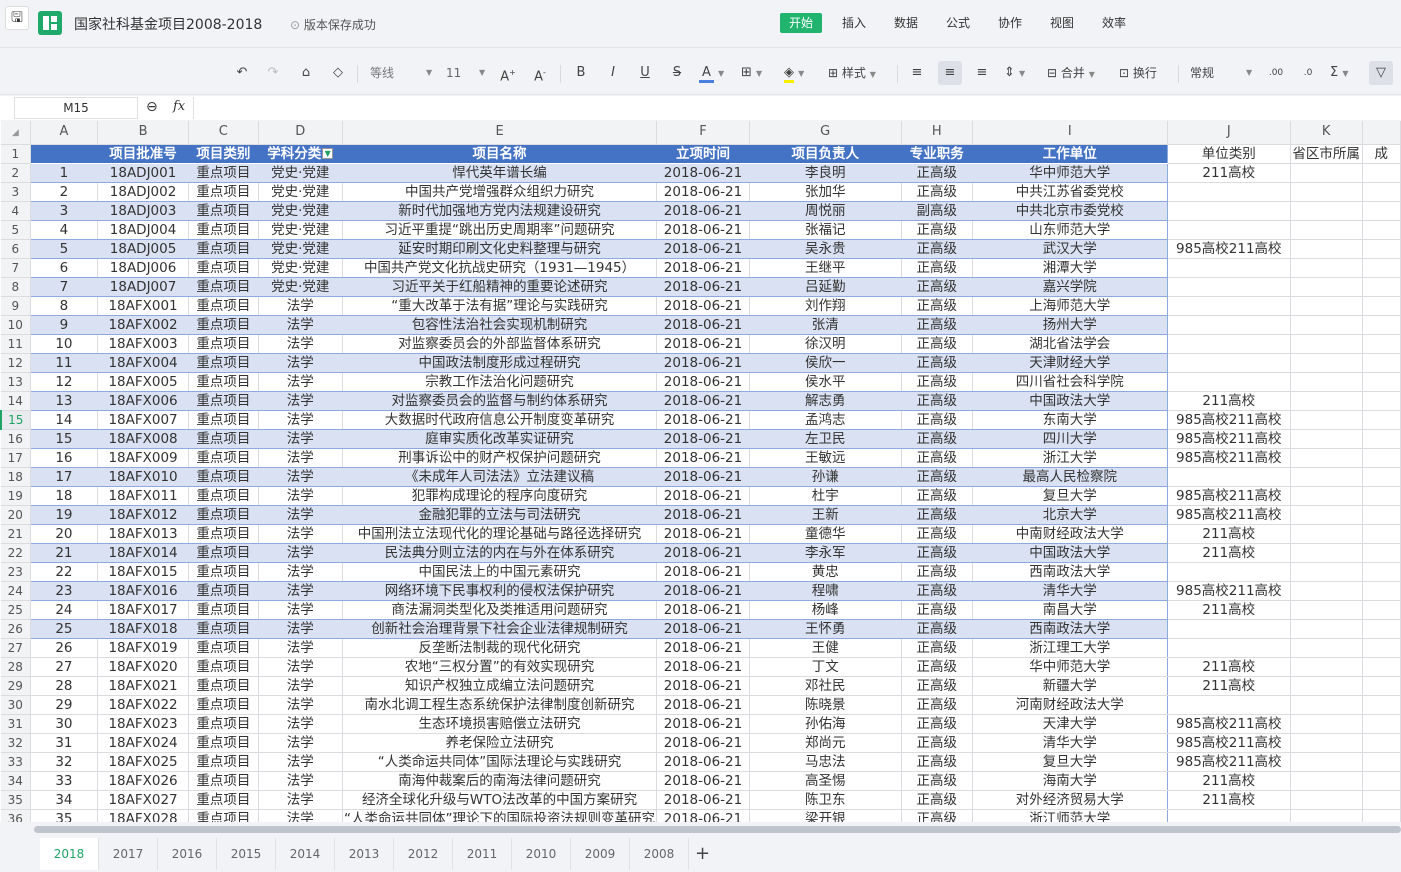 The image size is (1401, 872). Describe the element at coordinates (1070, 629) in the screenshot. I see `cell: 西南政法大学` at that location.